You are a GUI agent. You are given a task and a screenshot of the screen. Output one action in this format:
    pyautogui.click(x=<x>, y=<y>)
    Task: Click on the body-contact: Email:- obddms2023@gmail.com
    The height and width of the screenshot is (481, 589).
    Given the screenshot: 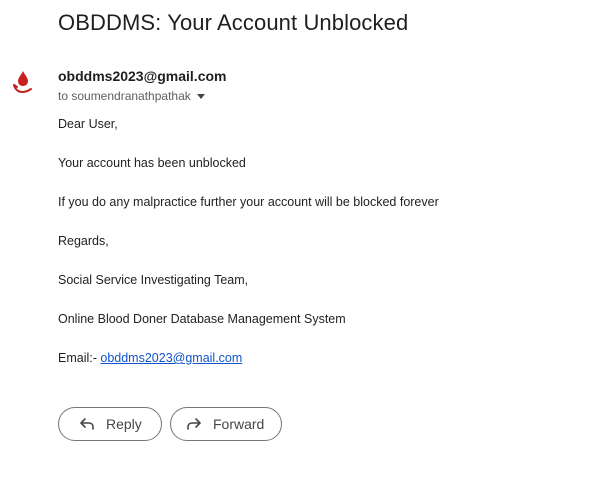 What is the action you would take?
    pyautogui.click(x=150, y=358)
    